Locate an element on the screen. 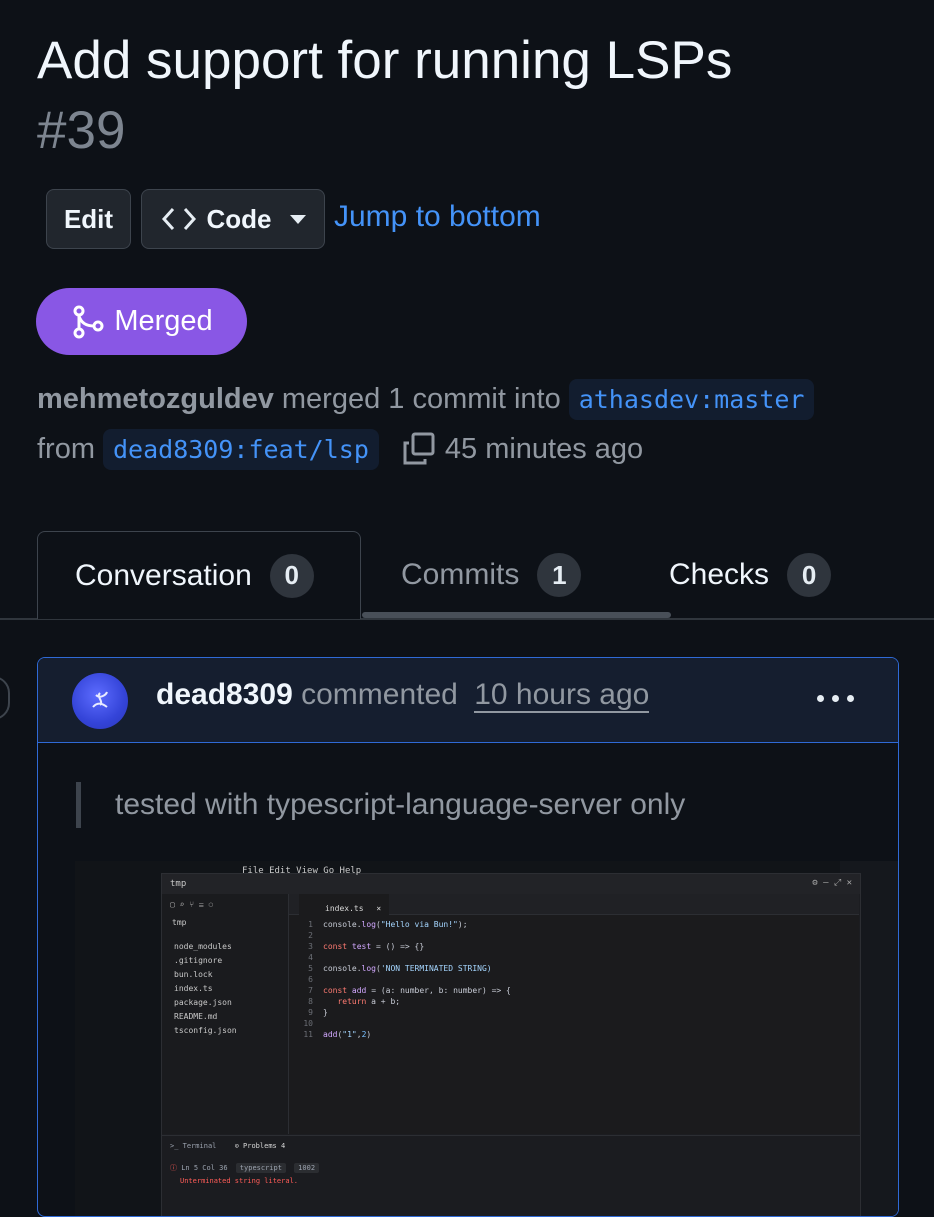 The image size is (934, 1217). more-options-icon is located at coordinates (835, 698).